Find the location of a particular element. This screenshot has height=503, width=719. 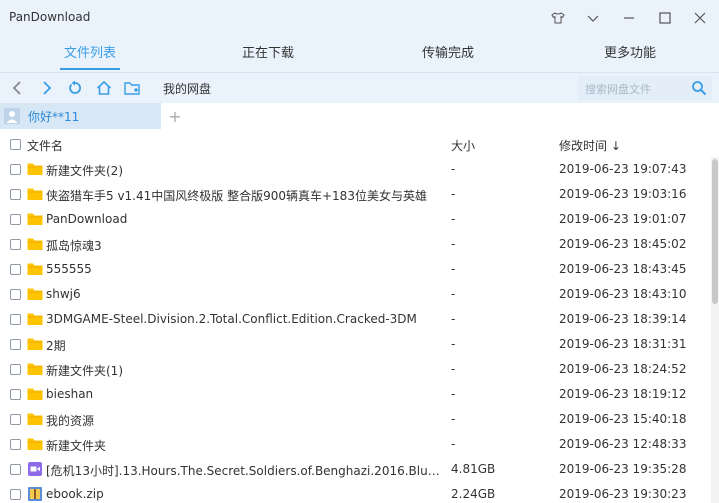

file-modified: 2019-06-23 18:19:12 is located at coordinates (623, 394).